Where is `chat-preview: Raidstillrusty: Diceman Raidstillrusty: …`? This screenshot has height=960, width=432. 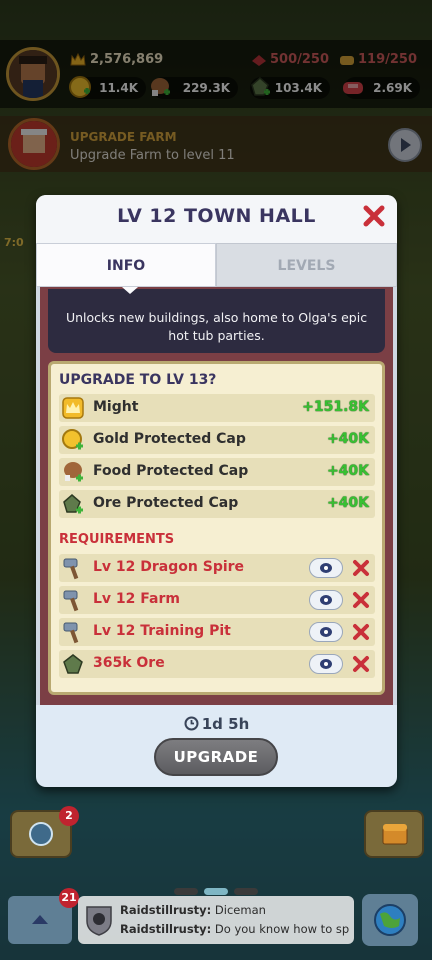 chat-preview: Raidstillrusty: Diceman Raidstillrusty: … is located at coordinates (216, 920).